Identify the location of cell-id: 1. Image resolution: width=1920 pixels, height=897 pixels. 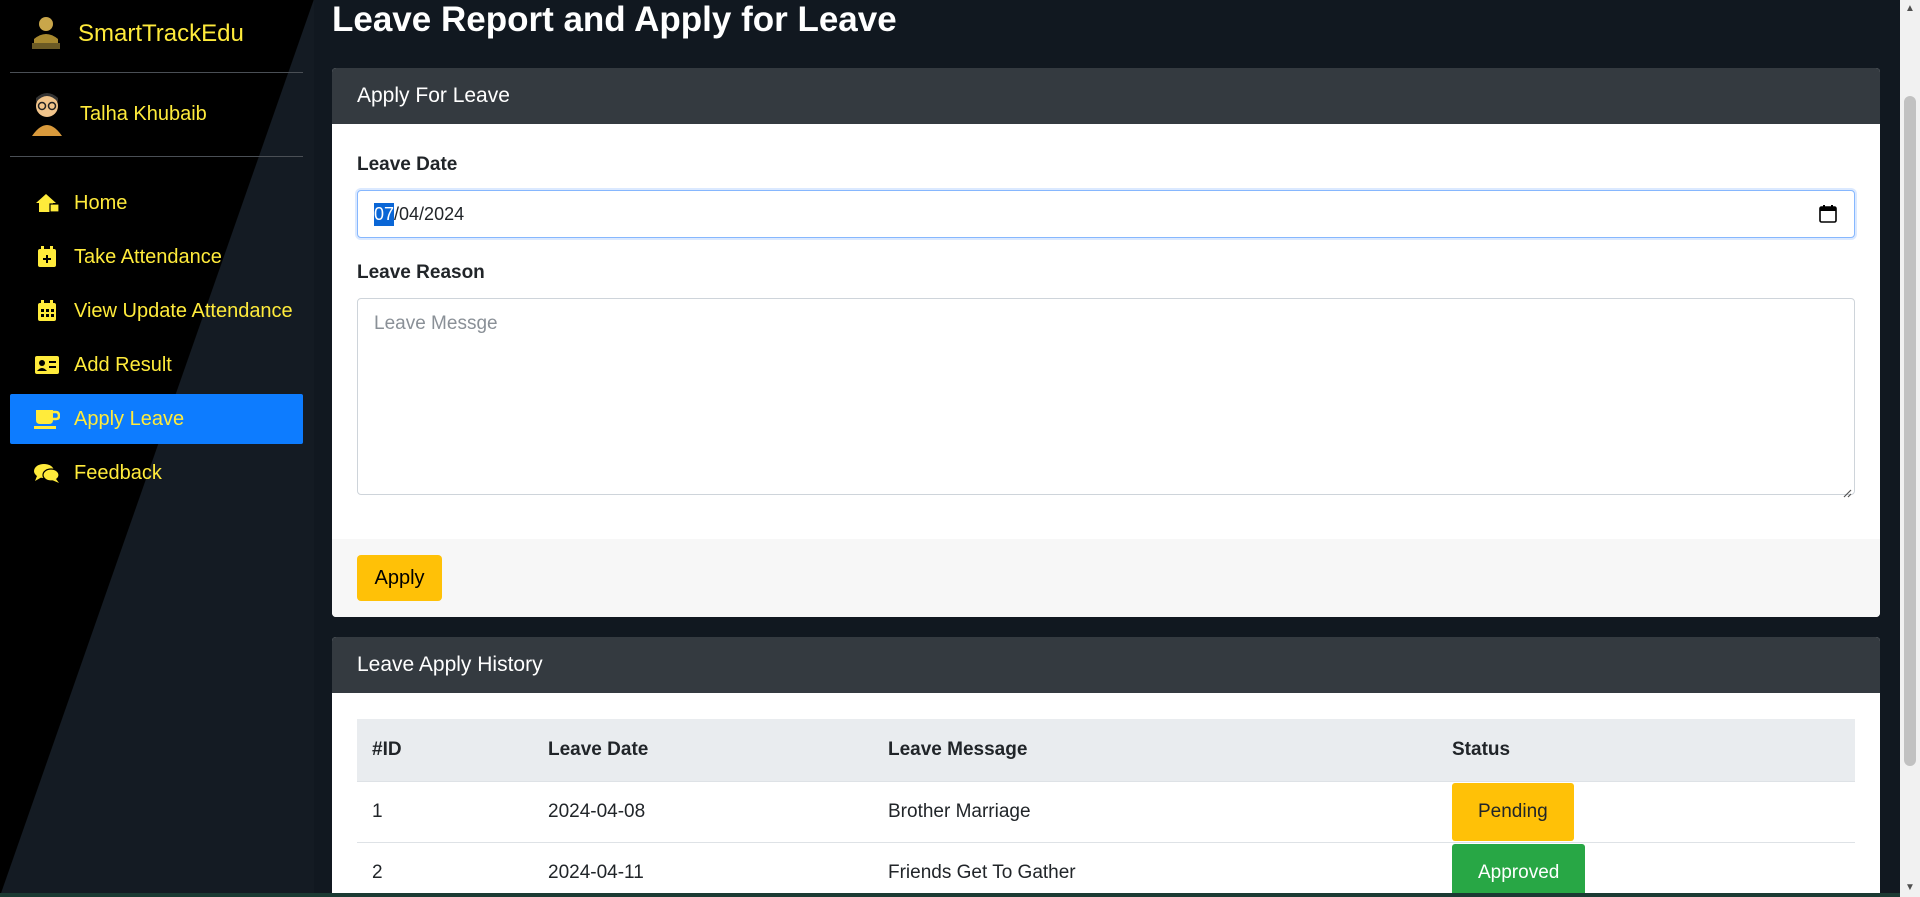
(445, 812).